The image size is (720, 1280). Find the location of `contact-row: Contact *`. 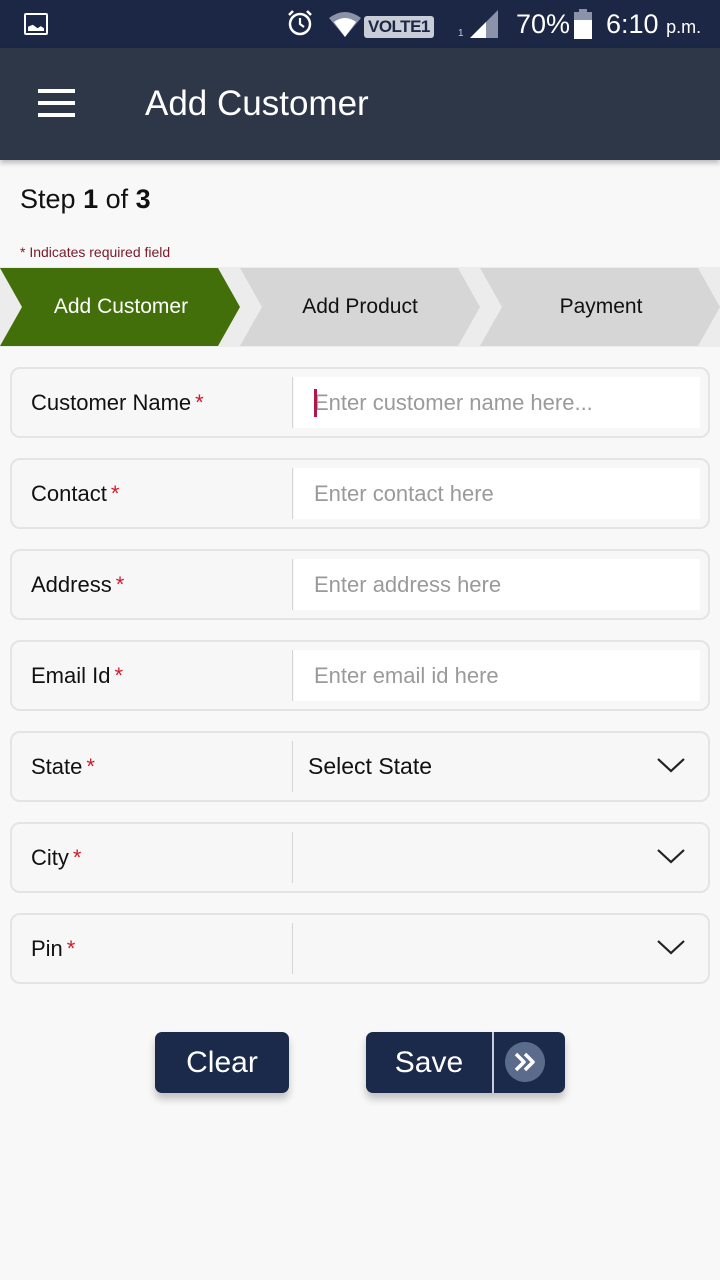

contact-row: Contact * is located at coordinates (360, 493).